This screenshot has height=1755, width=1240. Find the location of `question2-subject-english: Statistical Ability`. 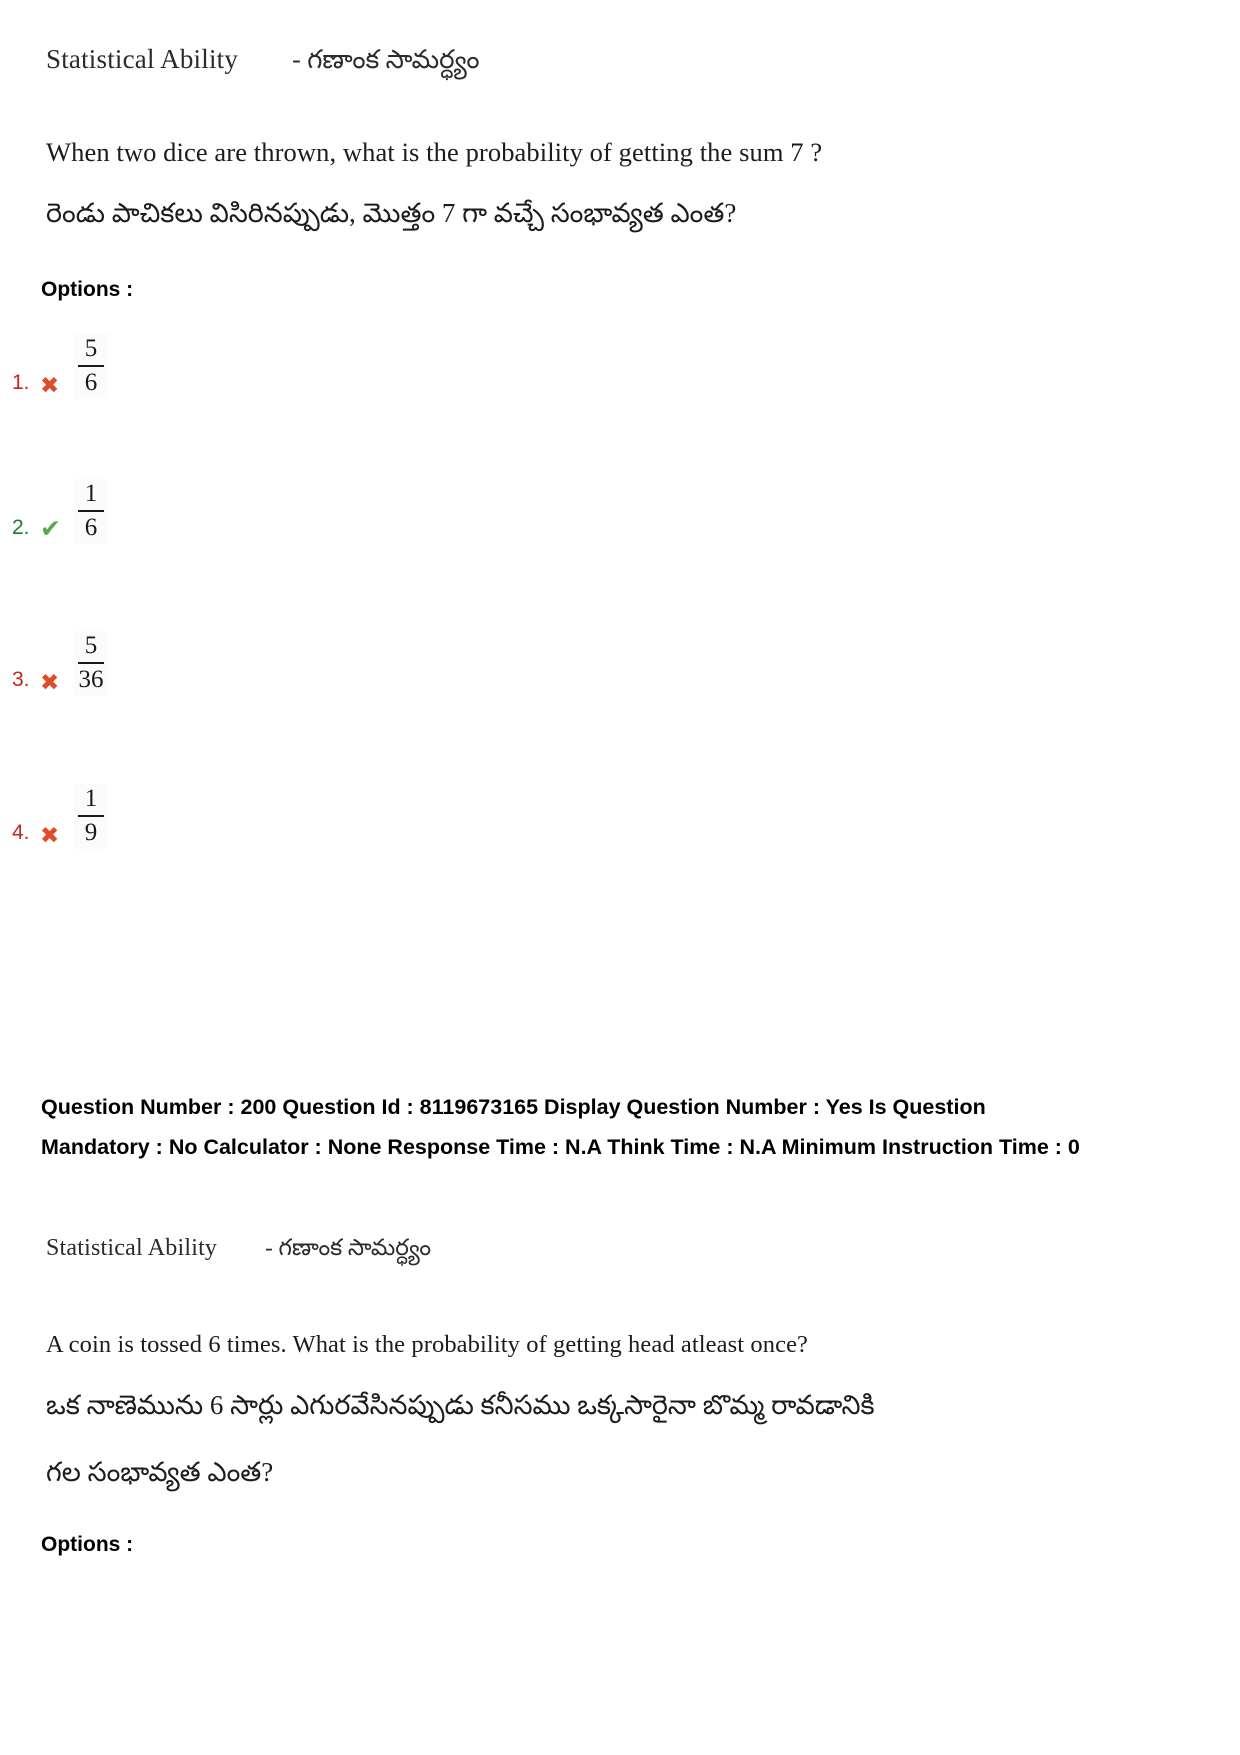

question2-subject-english: Statistical Ability is located at coordinates (132, 1248).